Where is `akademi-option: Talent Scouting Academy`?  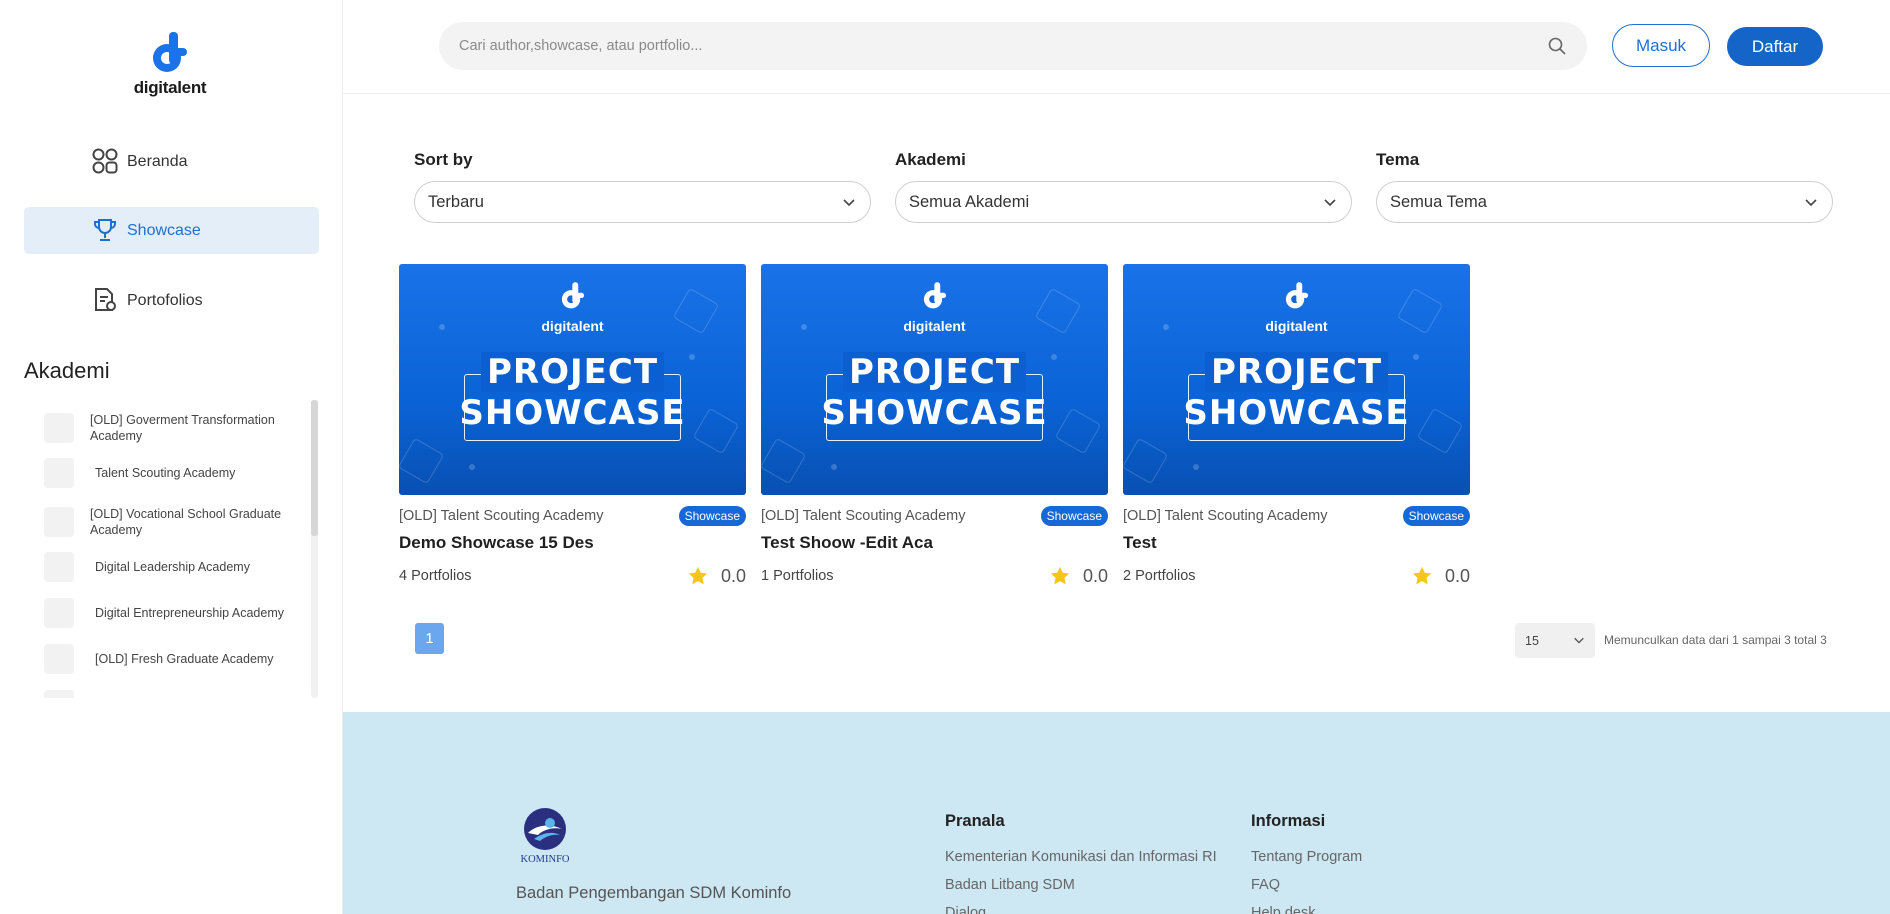
akademi-option: Talent Scouting Academy is located at coordinates (179, 473).